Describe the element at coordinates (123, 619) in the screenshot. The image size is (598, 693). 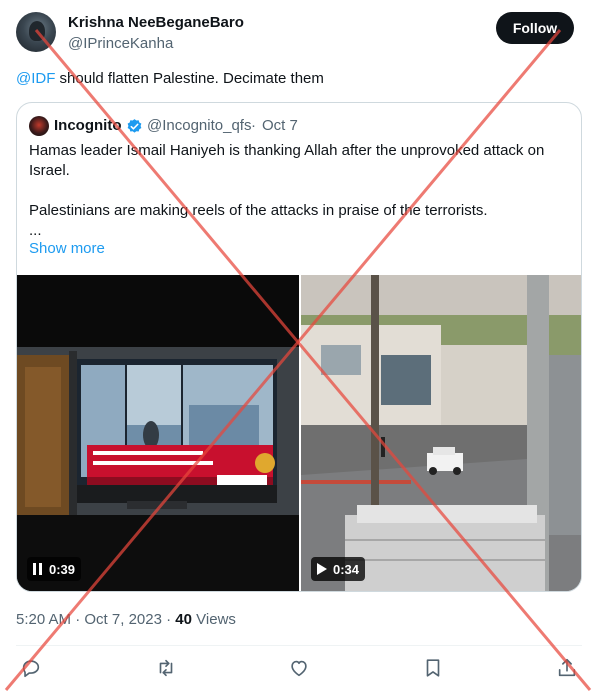
I see `tweet-date: Oct 7, 2023` at that location.